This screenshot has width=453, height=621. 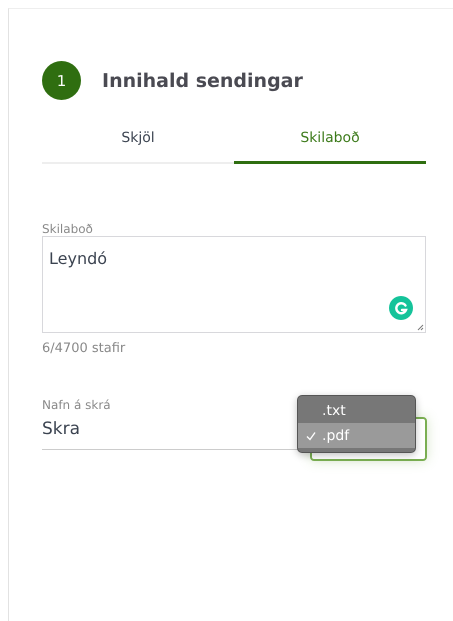 What do you see at coordinates (61, 429) in the screenshot?
I see `field-value: Skra` at bounding box center [61, 429].